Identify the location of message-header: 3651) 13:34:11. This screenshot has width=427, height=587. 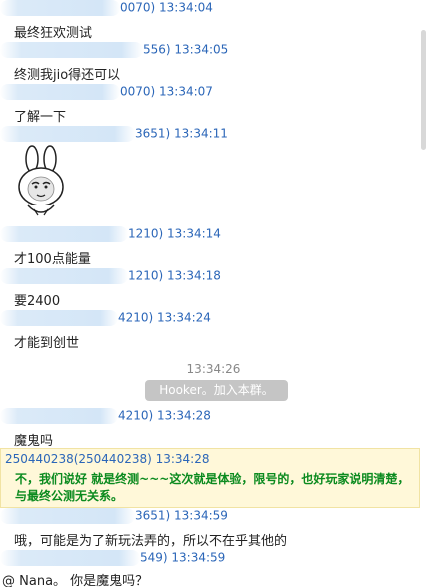
(114, 135).